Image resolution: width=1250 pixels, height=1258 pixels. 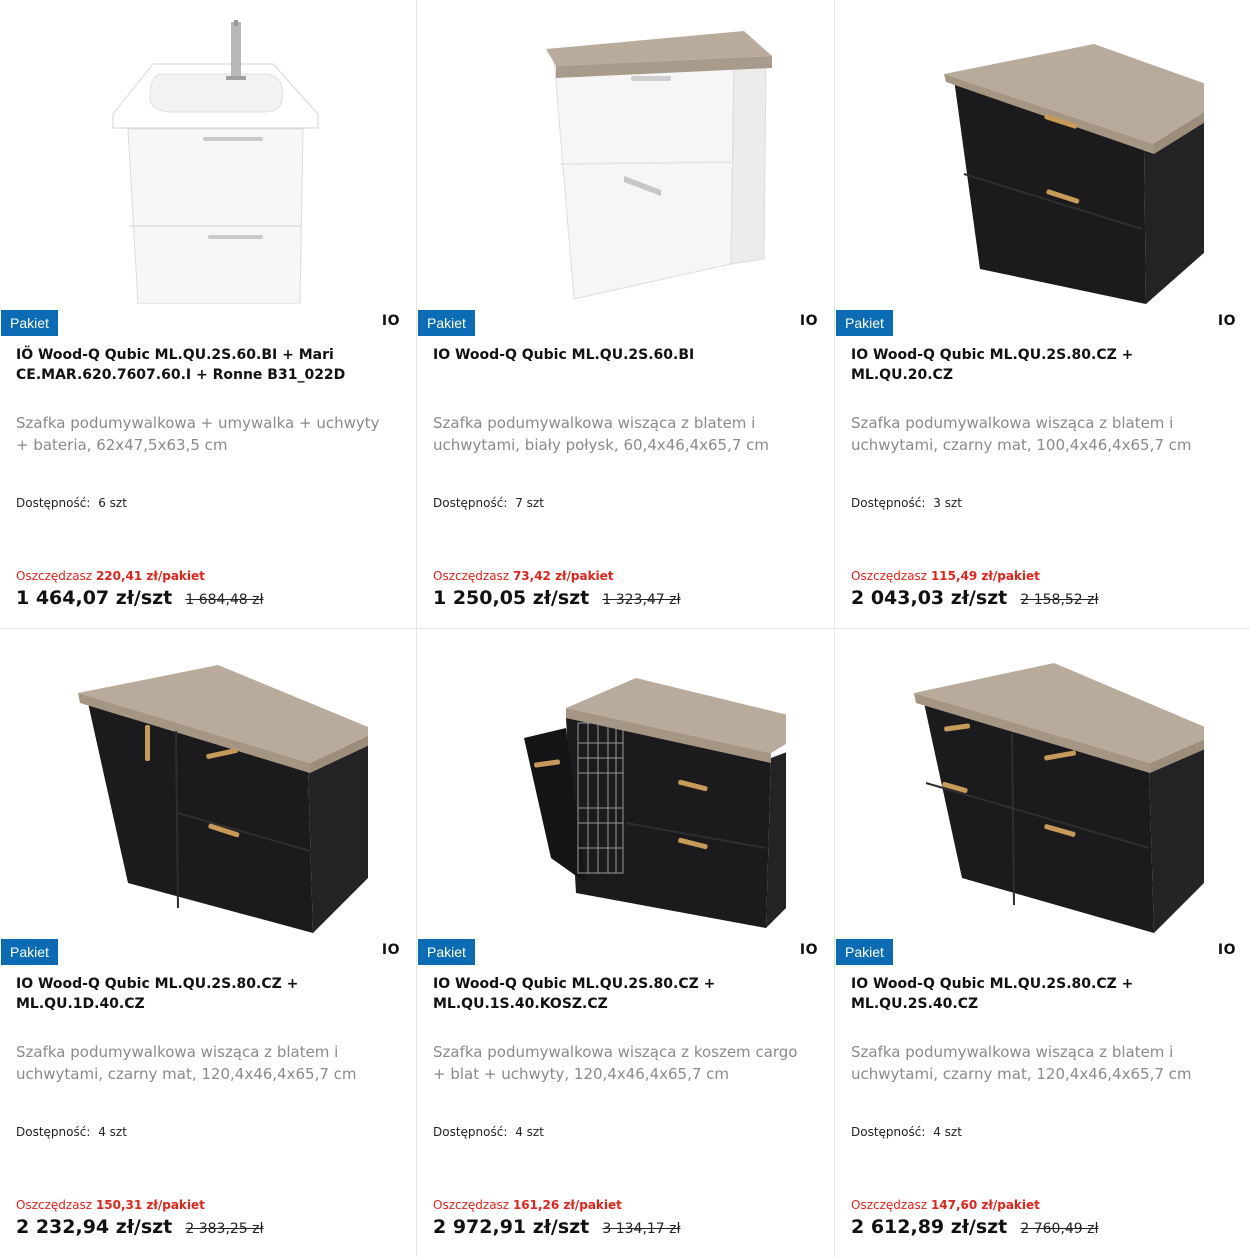 I want to click on savings: Oszczędzasz 73,42 zł/pakiet, so click(x=523, y=576).